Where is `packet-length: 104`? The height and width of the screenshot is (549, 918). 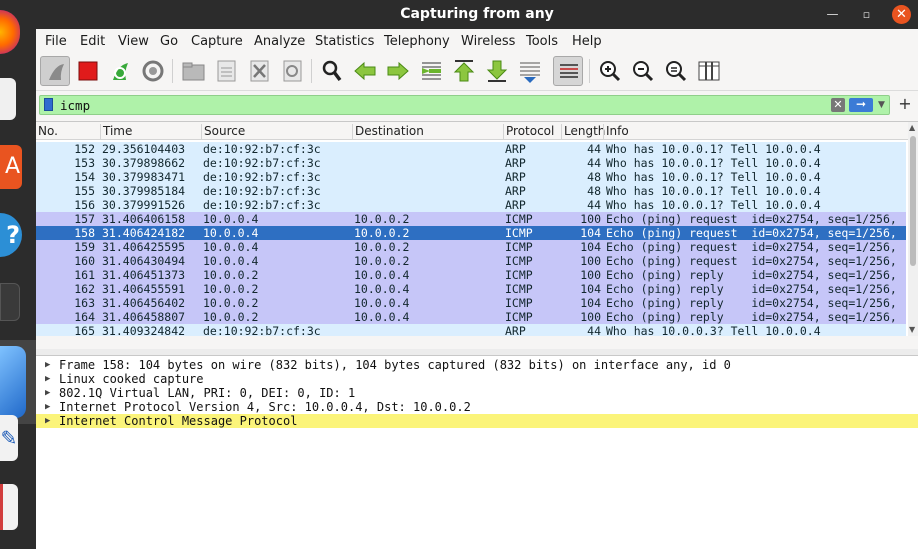
packet-length: 104 is located at coordinates (590, 303).